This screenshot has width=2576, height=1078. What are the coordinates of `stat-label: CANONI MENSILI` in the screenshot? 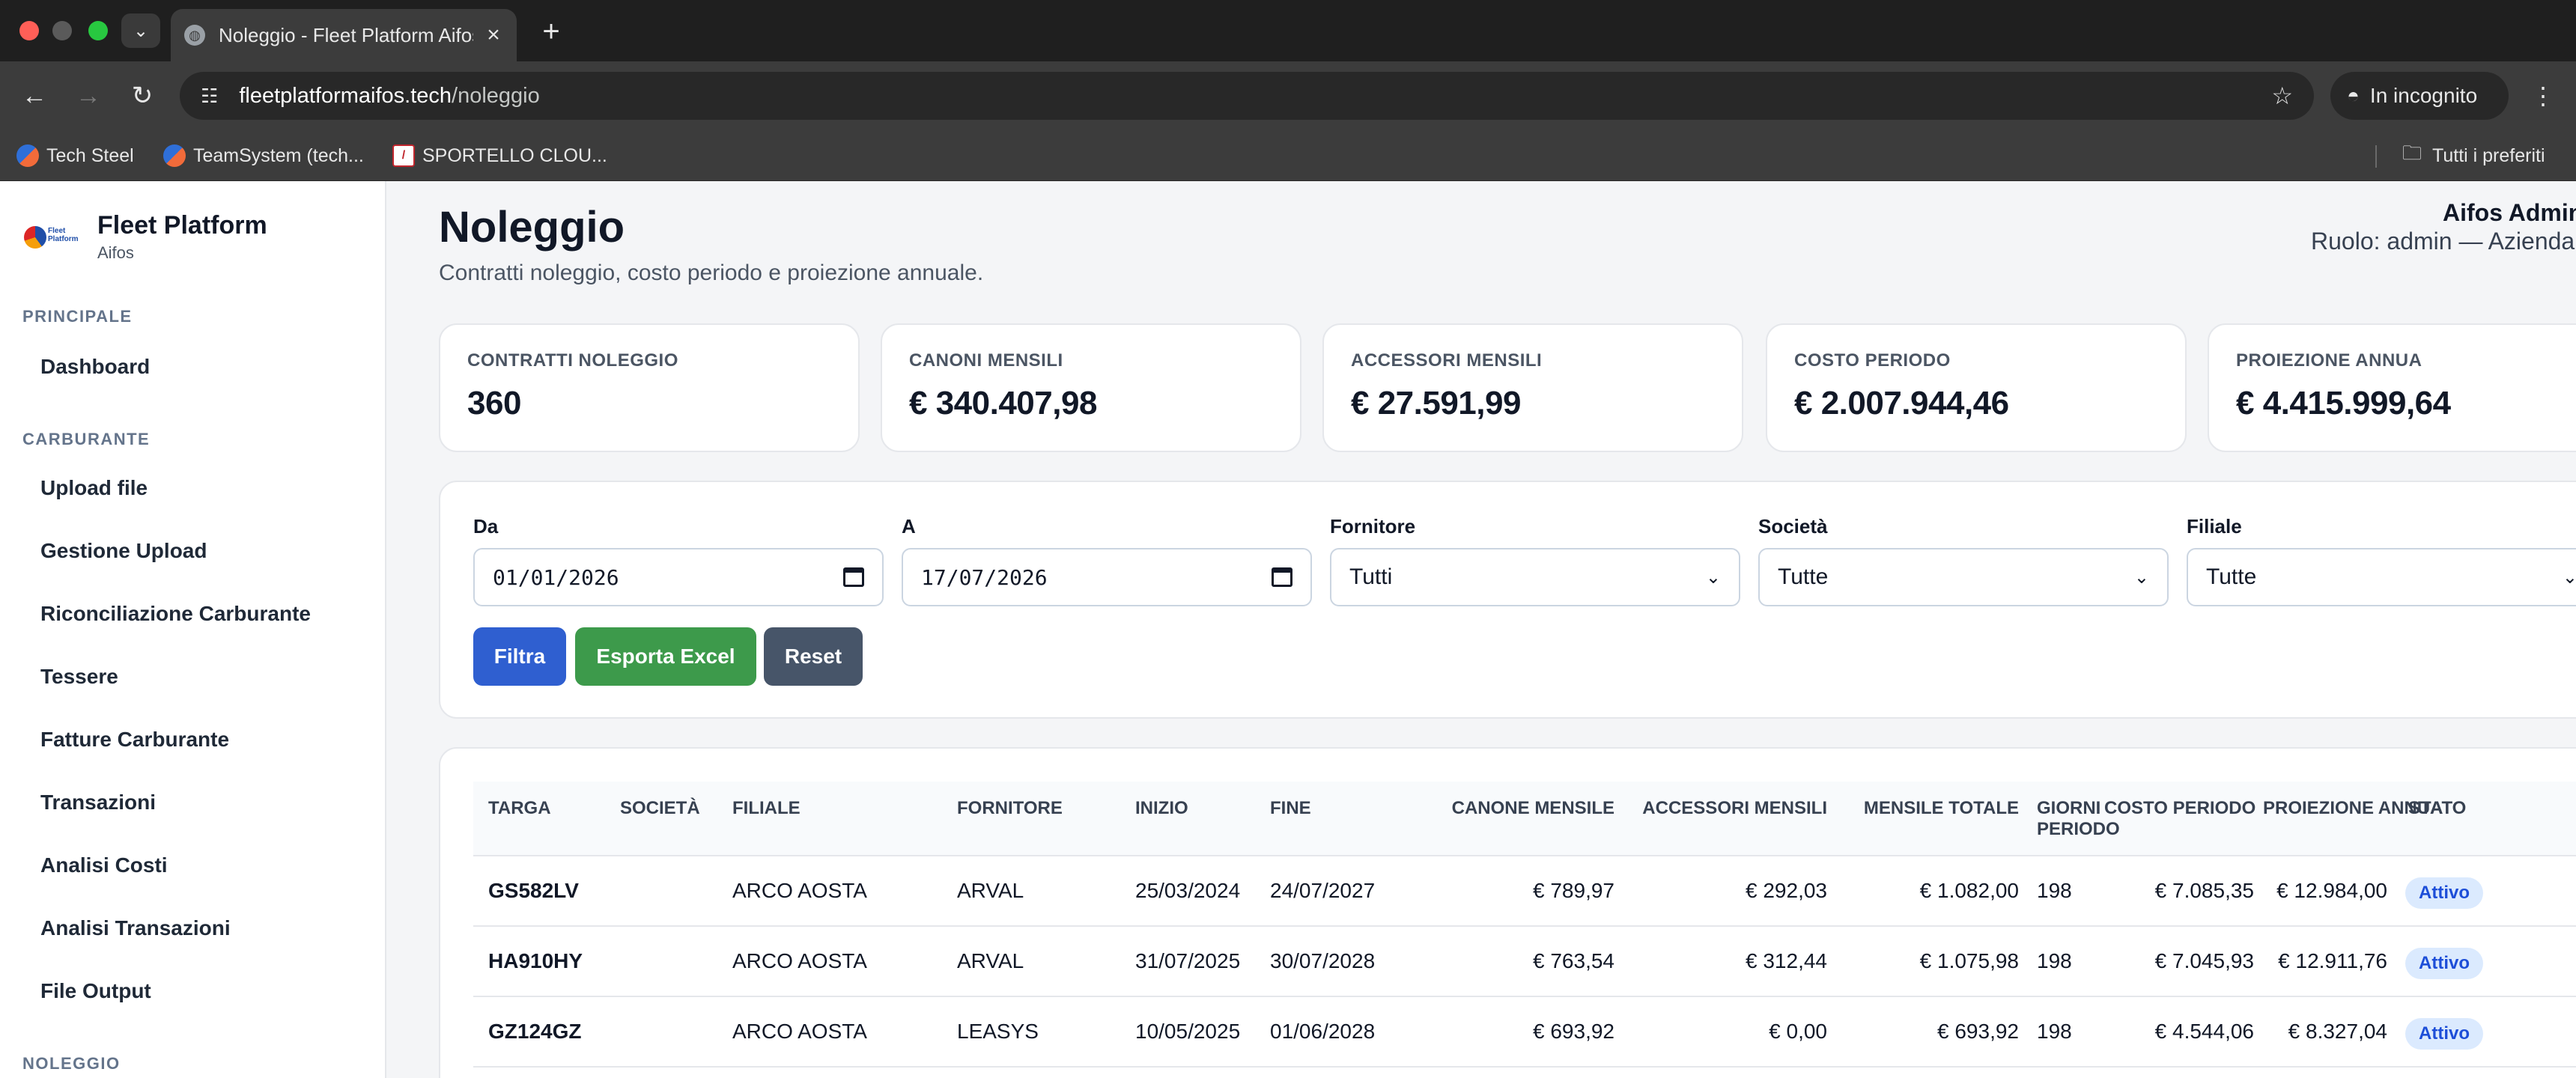 It's located at (986, 360).